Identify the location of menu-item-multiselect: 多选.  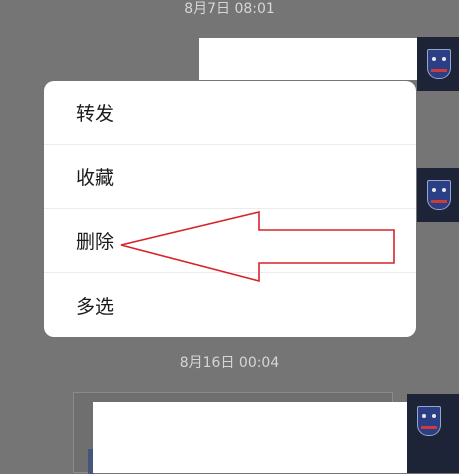
(230, 305).